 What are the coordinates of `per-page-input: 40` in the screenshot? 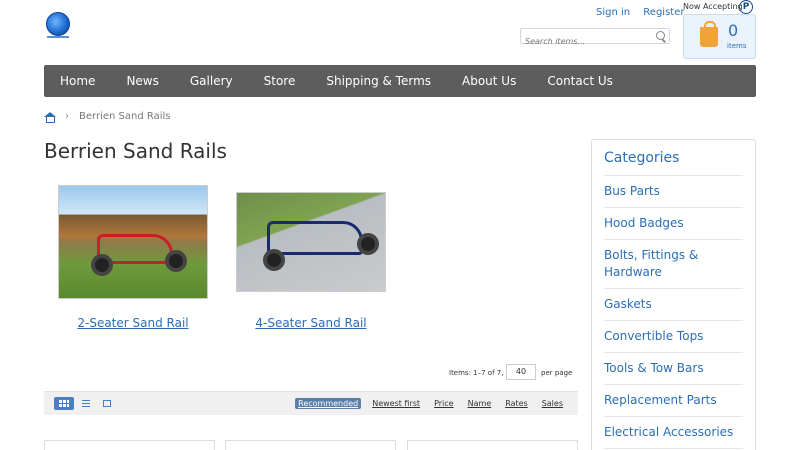 It's located at (521, 372).